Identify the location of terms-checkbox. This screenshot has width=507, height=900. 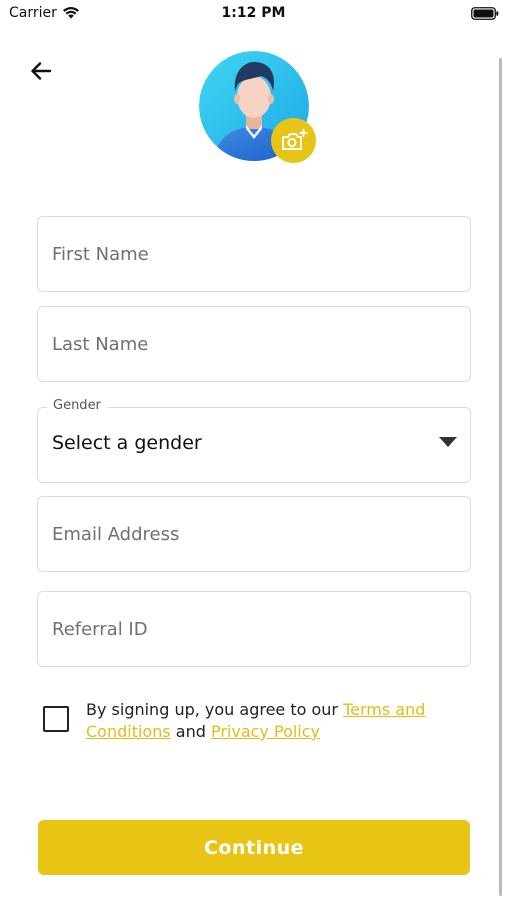
(56, 719).